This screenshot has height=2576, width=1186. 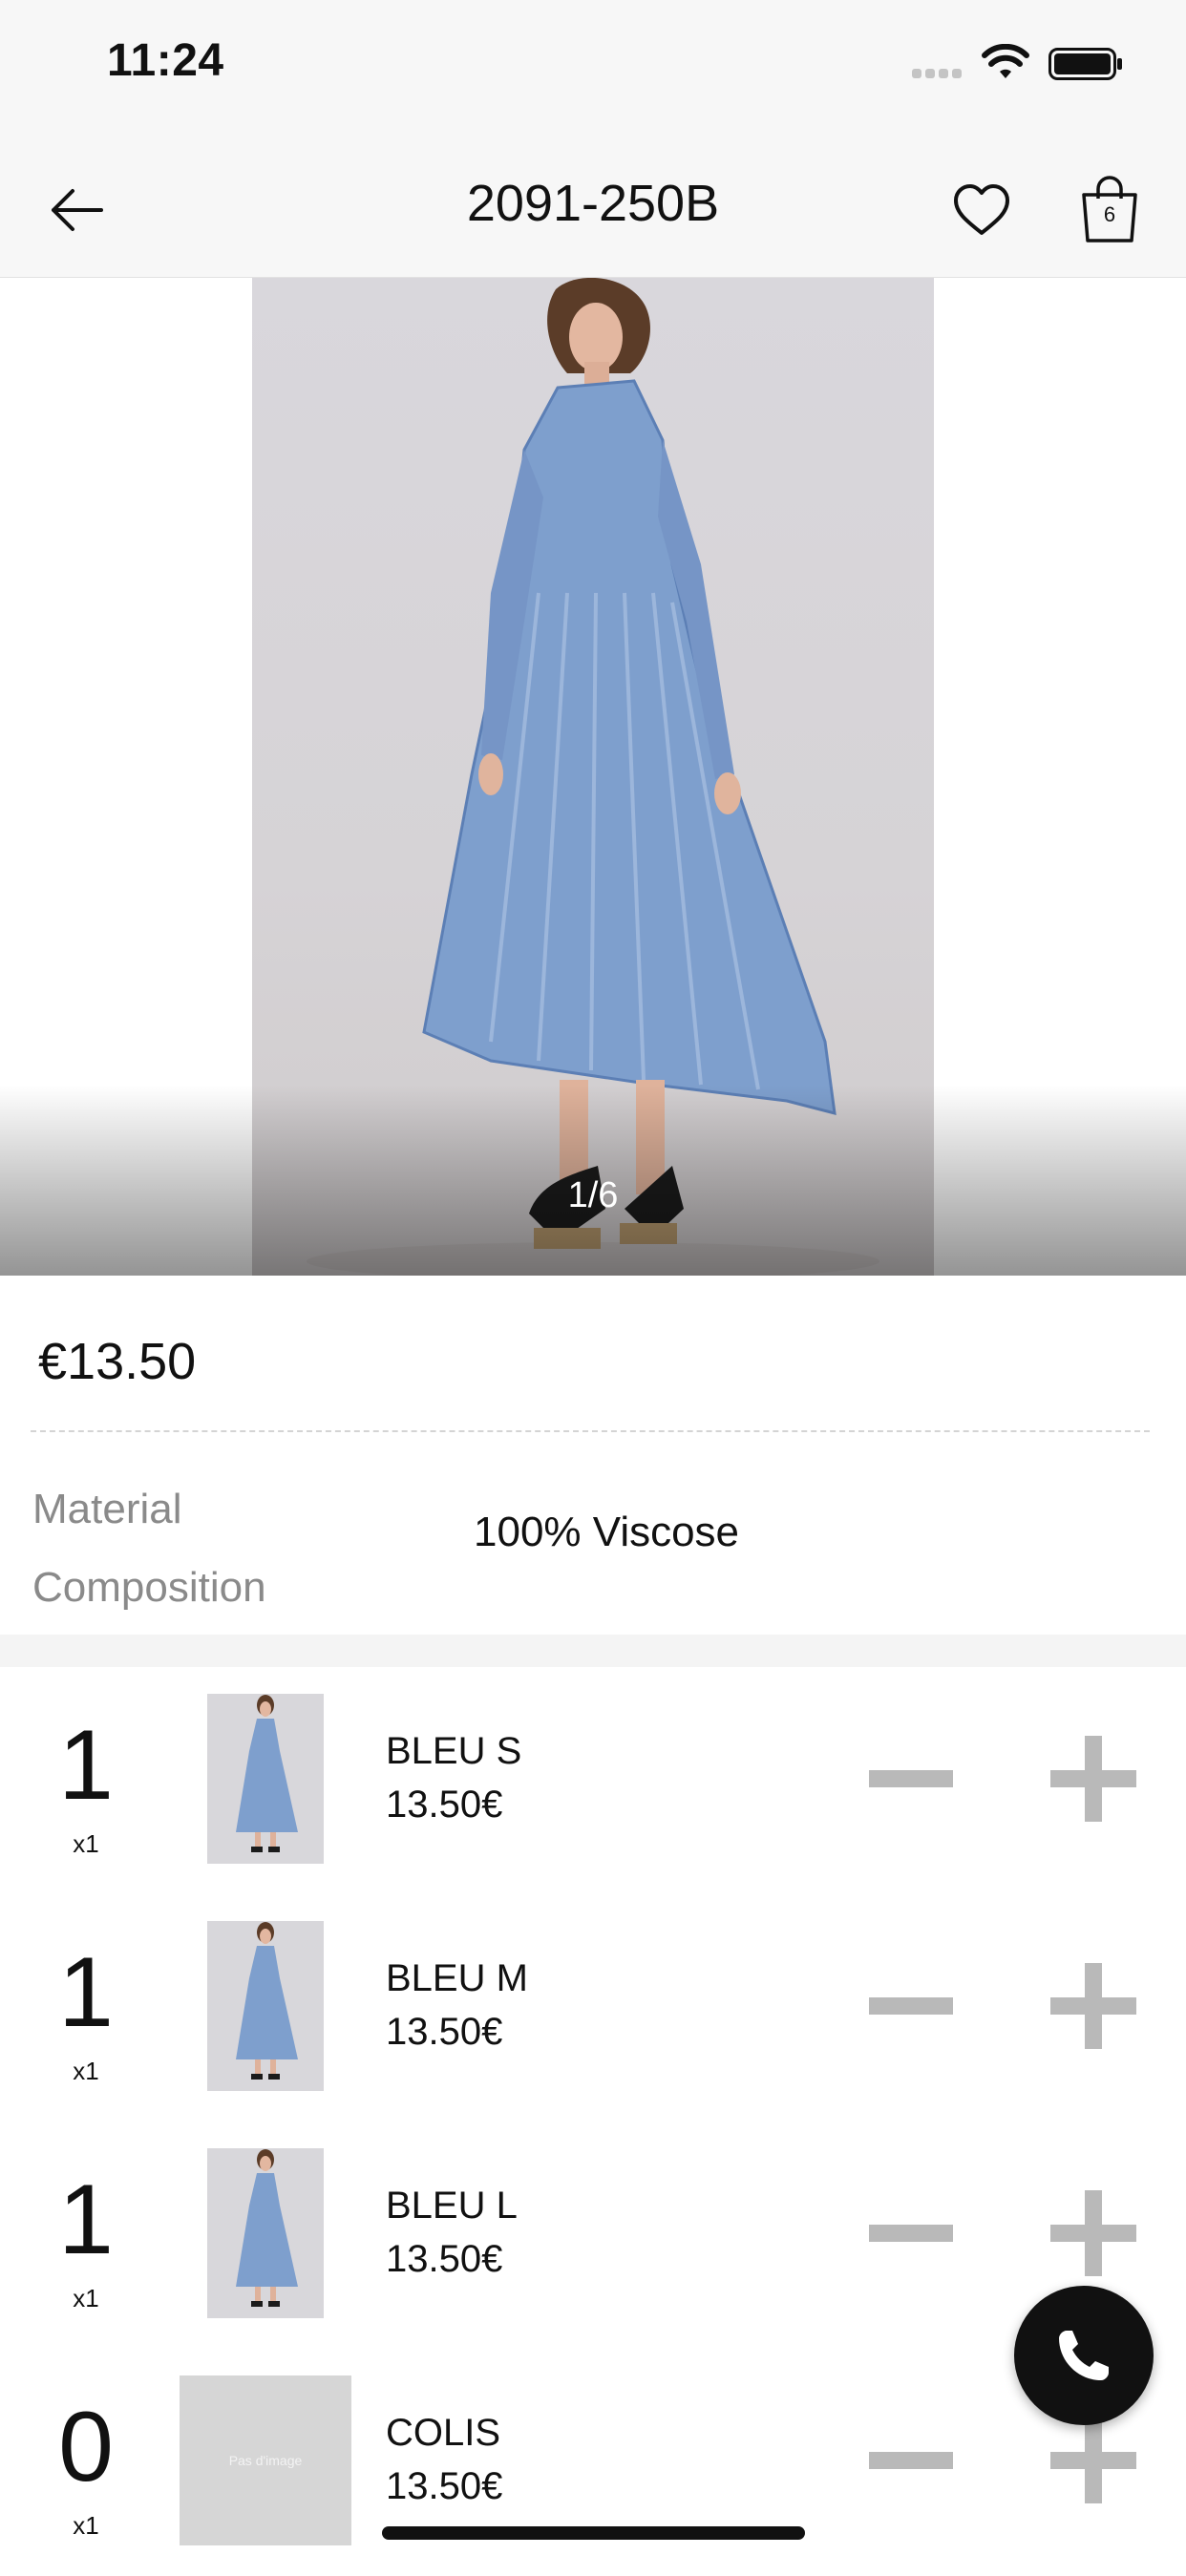 What do you see at coordinates (593, 67) in the screenshot?
I see `status-bar: 11:24` at bounding box center [593, 67].